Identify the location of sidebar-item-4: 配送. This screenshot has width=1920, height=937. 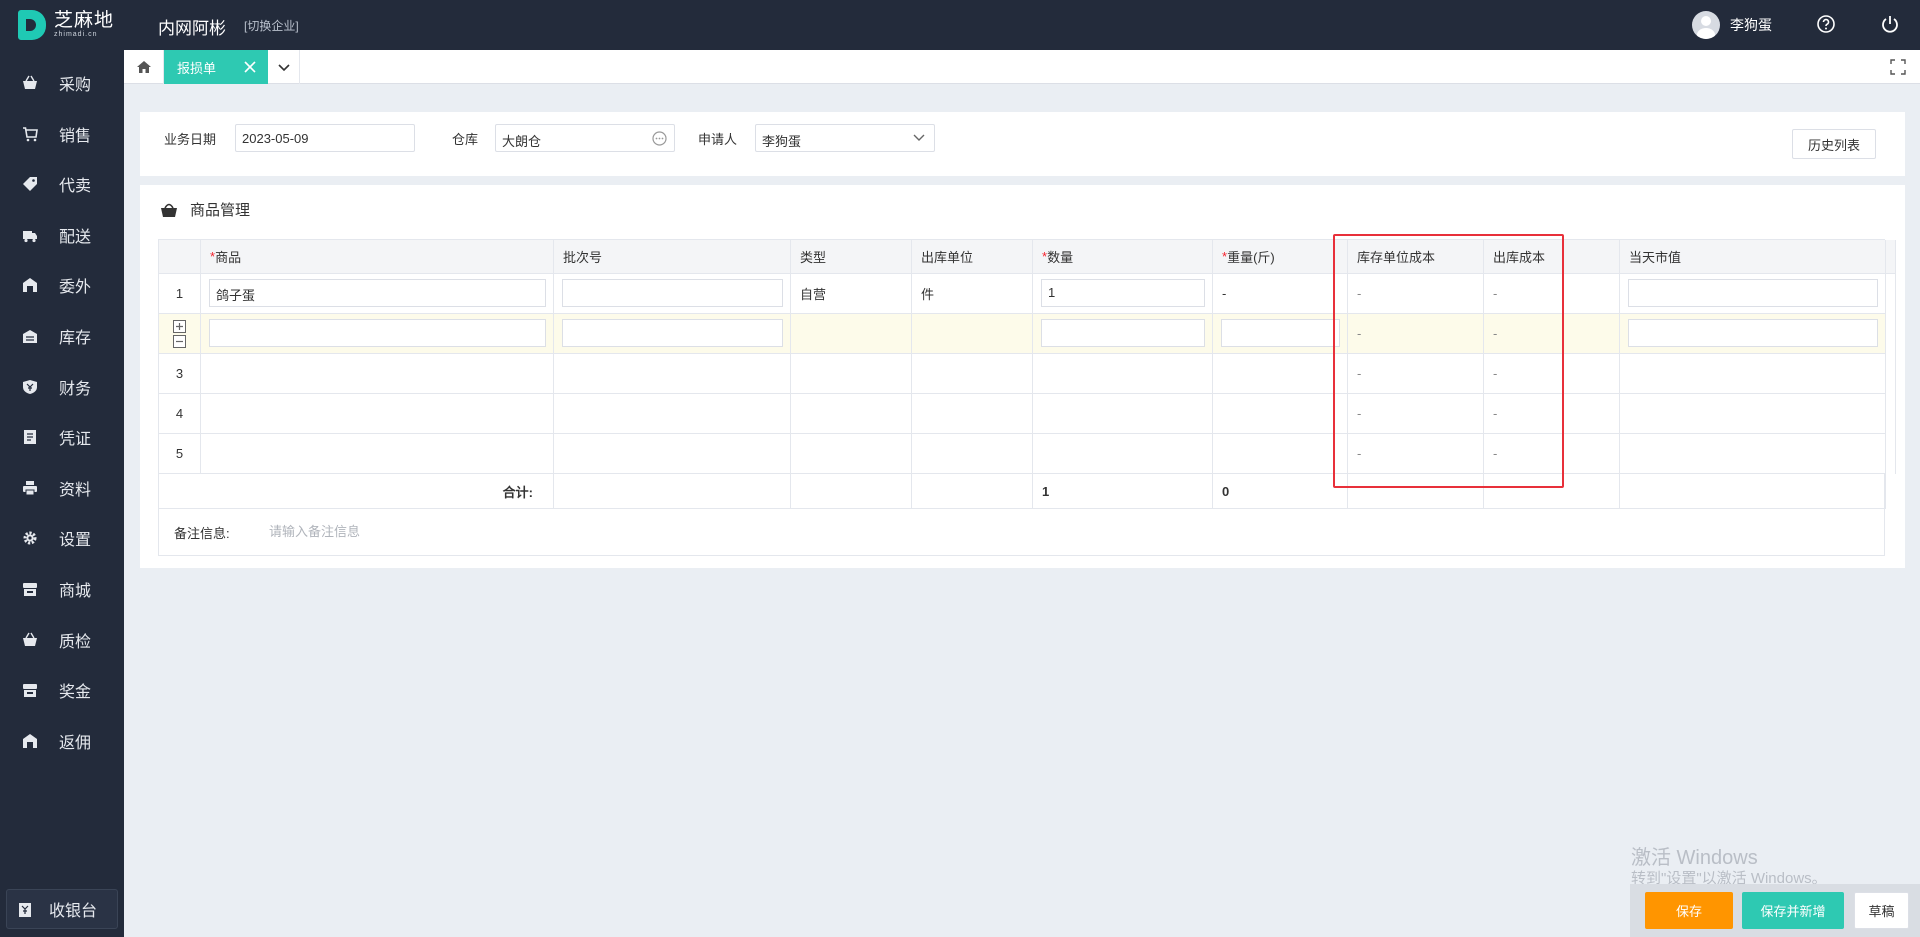
(62, 235).